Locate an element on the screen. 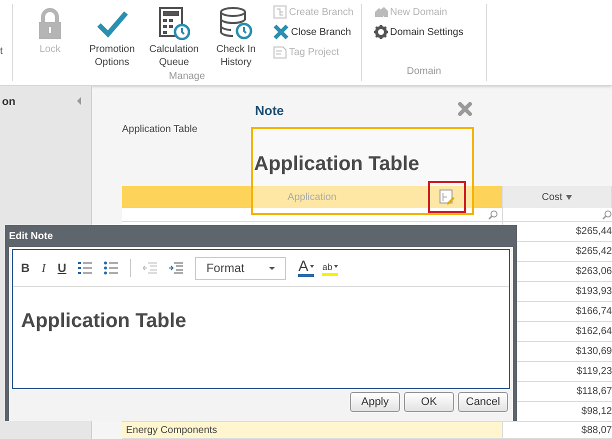 The width and height of the screenshot is (612, 439). indent-icon is located at coordinates (176, 268).